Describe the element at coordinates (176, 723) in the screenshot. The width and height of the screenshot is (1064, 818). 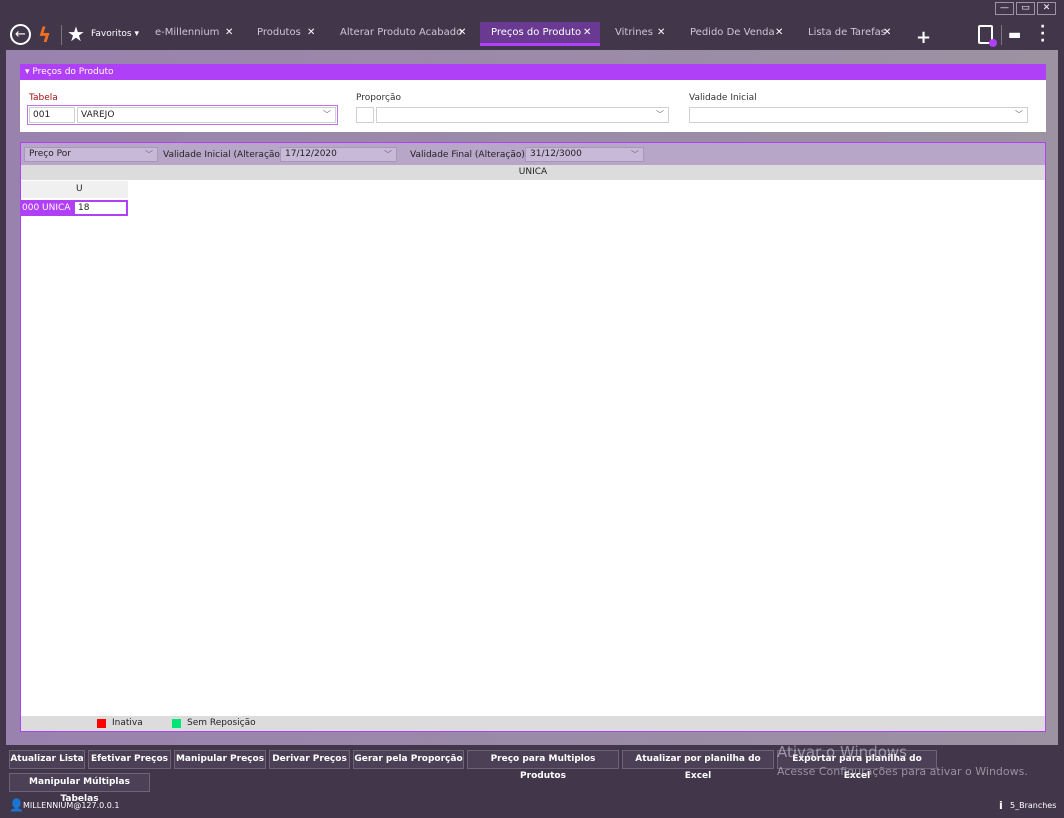
I see `legend-swatch-sem-reposicao` at that location.